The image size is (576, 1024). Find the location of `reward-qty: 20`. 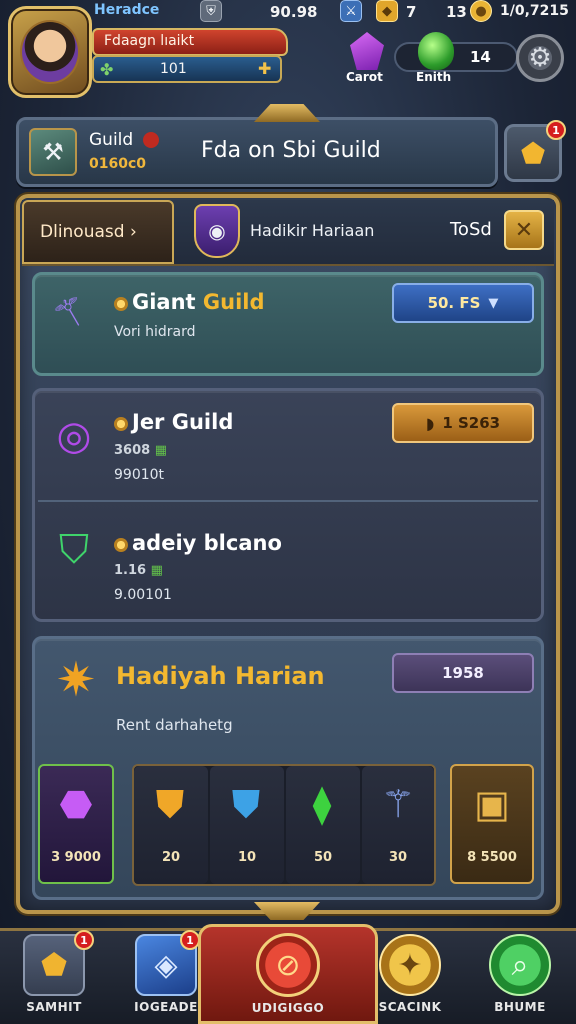

reward-qty: 20 is located at coordinates (171, 857).